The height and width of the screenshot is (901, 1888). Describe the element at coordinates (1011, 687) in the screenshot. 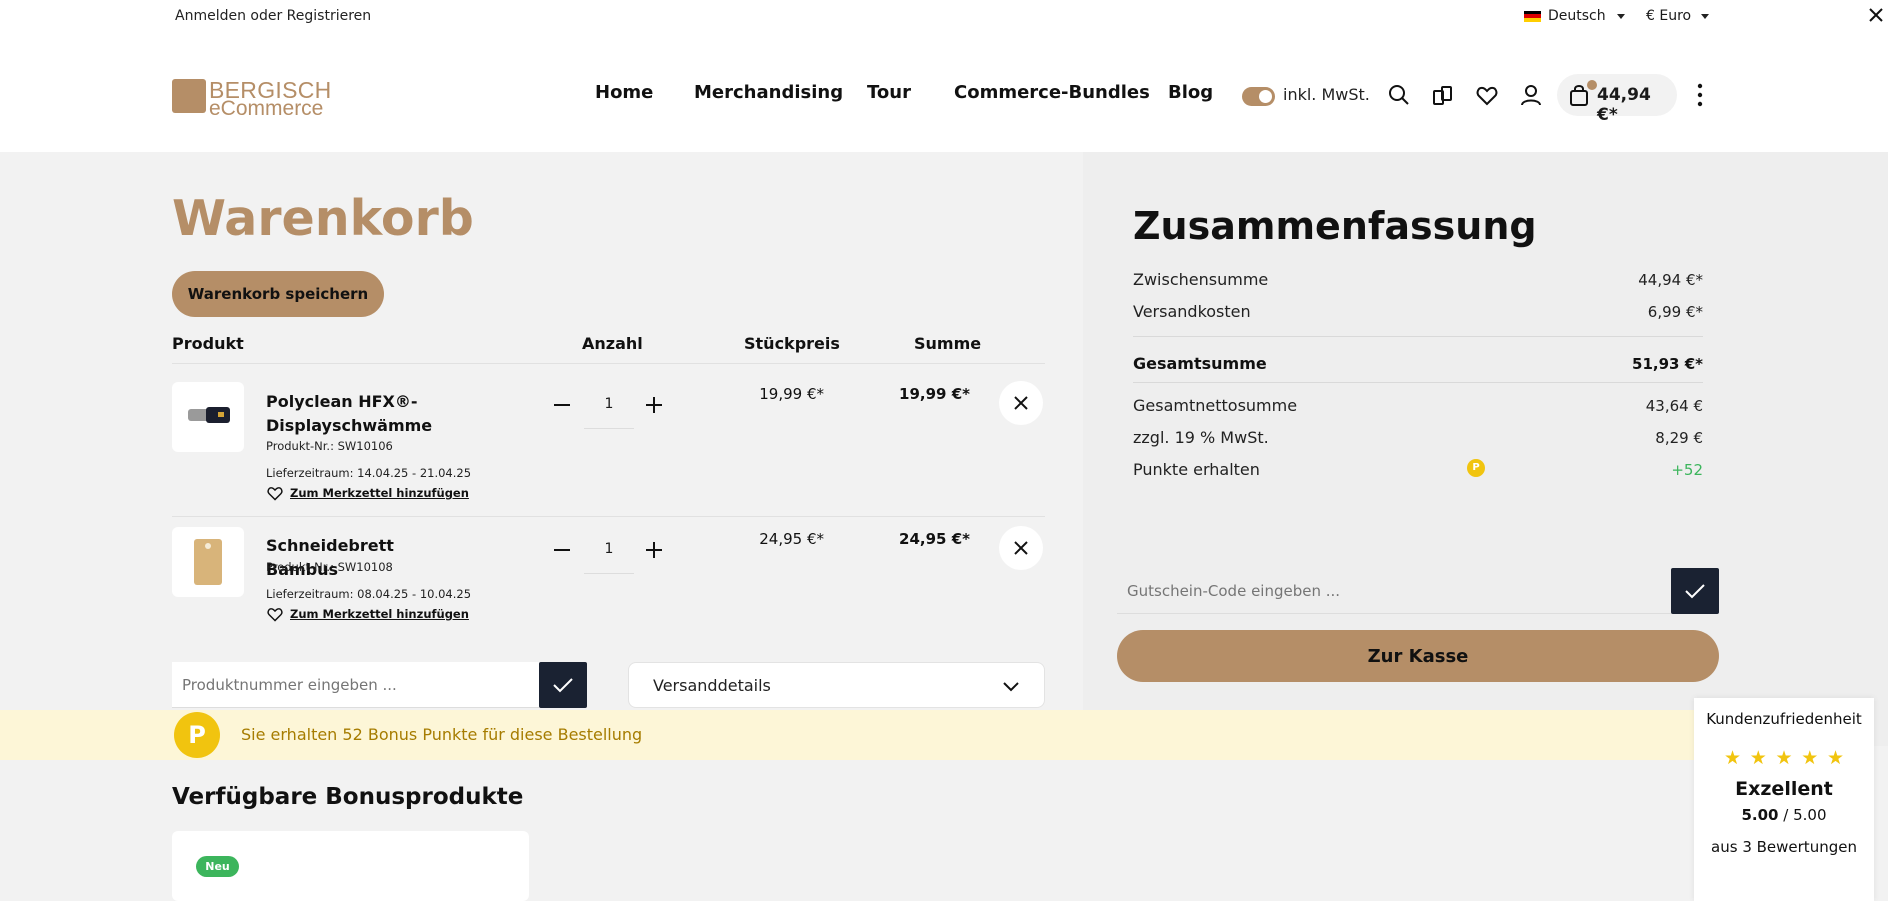

I see `chevron-down-icon` at that location.